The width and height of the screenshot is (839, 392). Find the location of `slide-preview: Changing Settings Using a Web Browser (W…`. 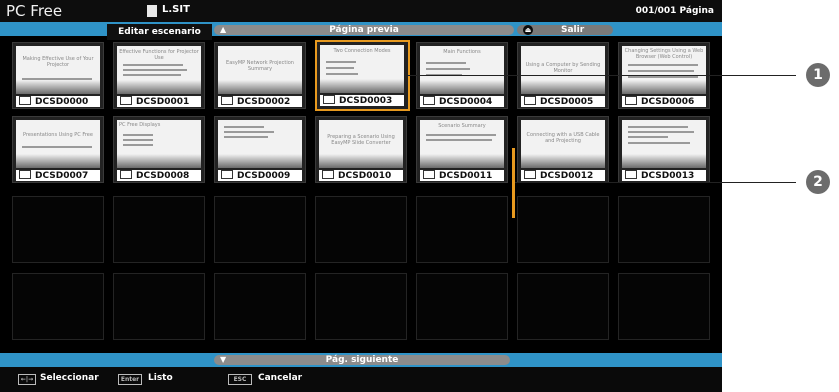

slide-preview: Changing Settings Using a Web Browser (W… is located at coordinates (664, 70).